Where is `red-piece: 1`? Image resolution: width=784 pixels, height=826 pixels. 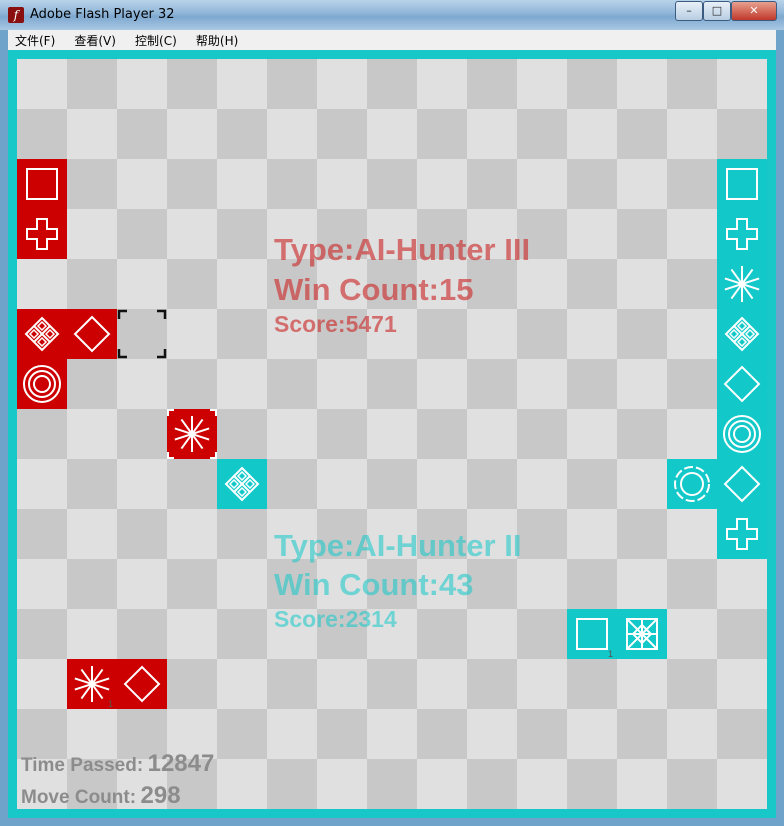 red-piece: 1 is located at coordinates (92, 684).